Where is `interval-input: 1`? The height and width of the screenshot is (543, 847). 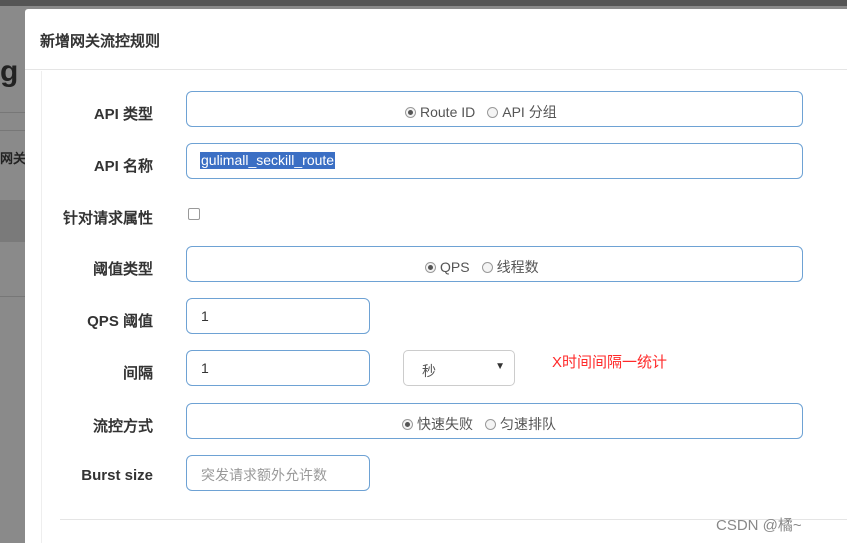
interval-input: 1 is located at coordinates (278, 368).